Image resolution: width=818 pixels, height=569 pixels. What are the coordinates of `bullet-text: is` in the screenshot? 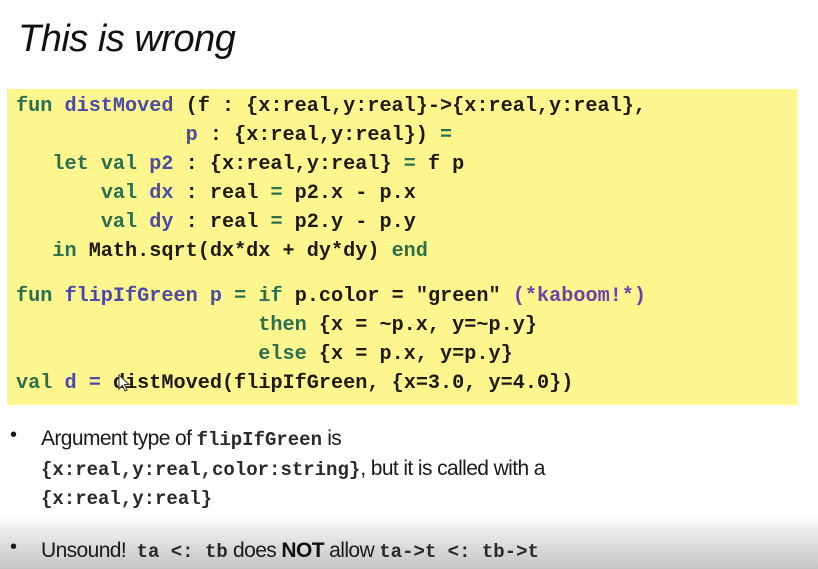 It's located at (331, 438).